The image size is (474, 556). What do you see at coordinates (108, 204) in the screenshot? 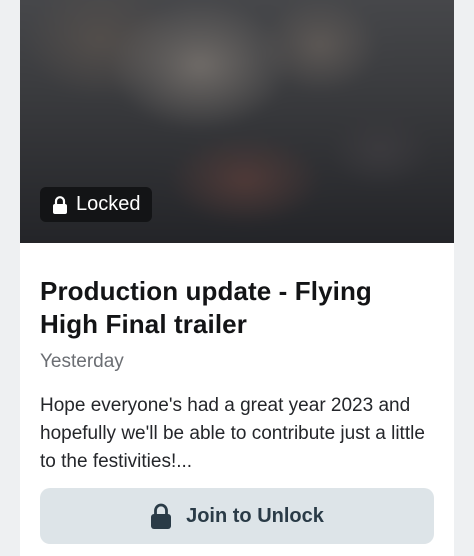
I see `locked-label: Locked` at bounding box center [108, 204].